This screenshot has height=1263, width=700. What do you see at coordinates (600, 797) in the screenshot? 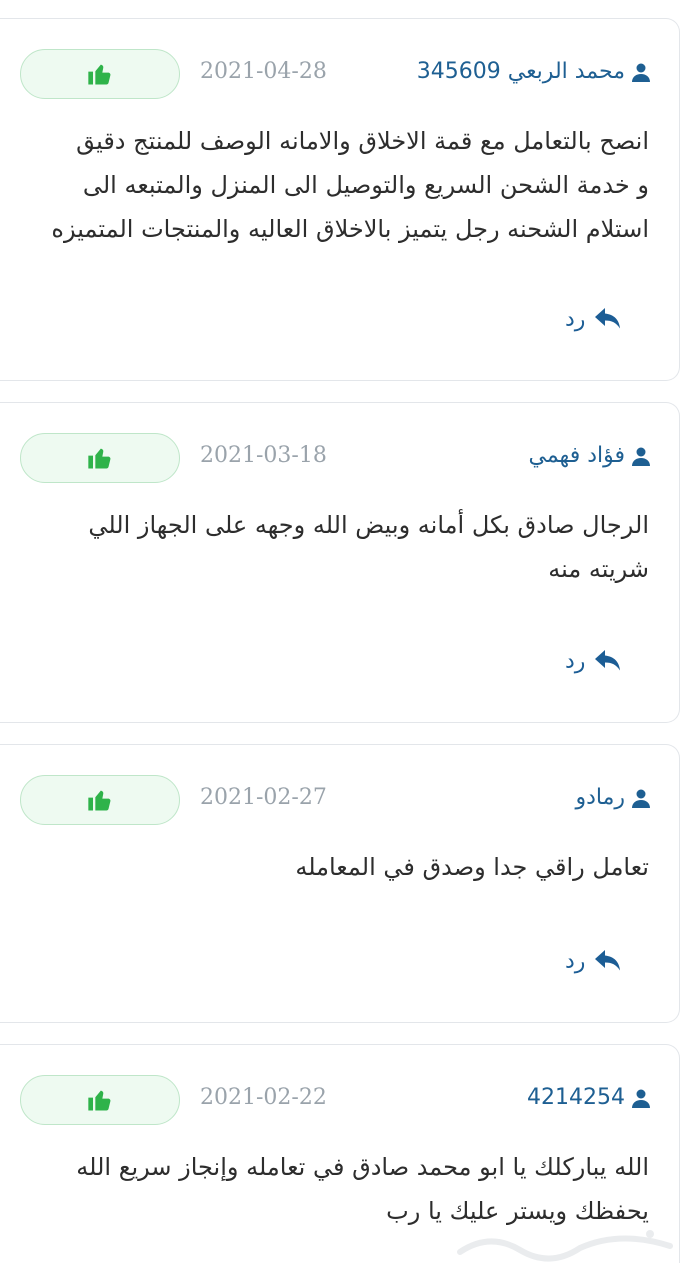
I see `author-name: رمادو` at bounding box center [600, 797].